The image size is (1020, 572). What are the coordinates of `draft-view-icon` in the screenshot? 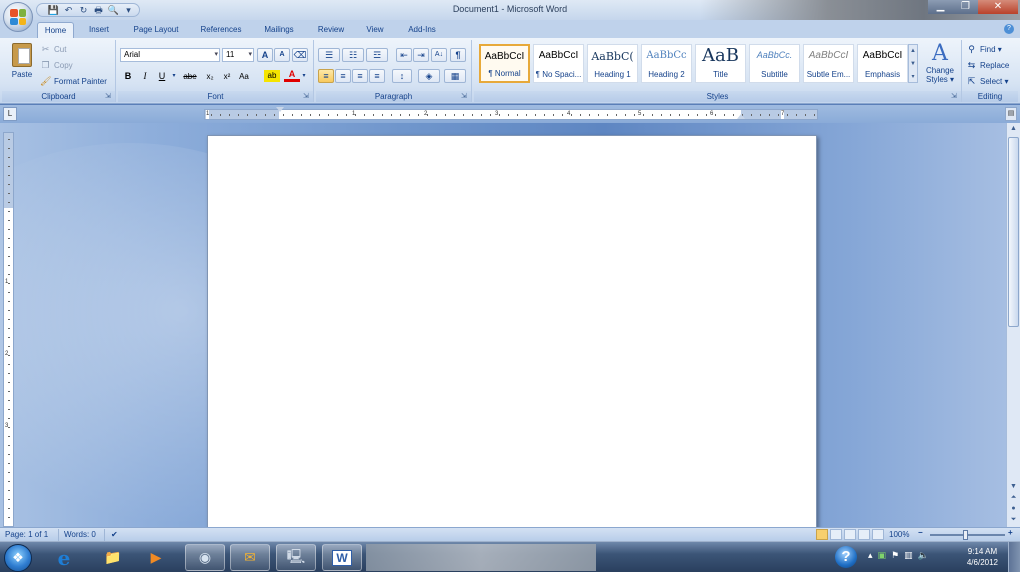 It's located at (878, 534).